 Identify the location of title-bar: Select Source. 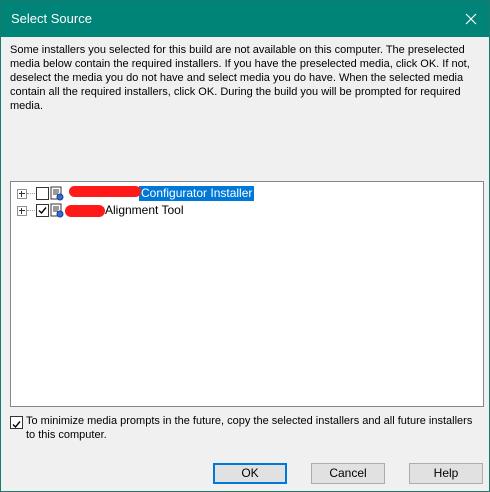
(245, 19).